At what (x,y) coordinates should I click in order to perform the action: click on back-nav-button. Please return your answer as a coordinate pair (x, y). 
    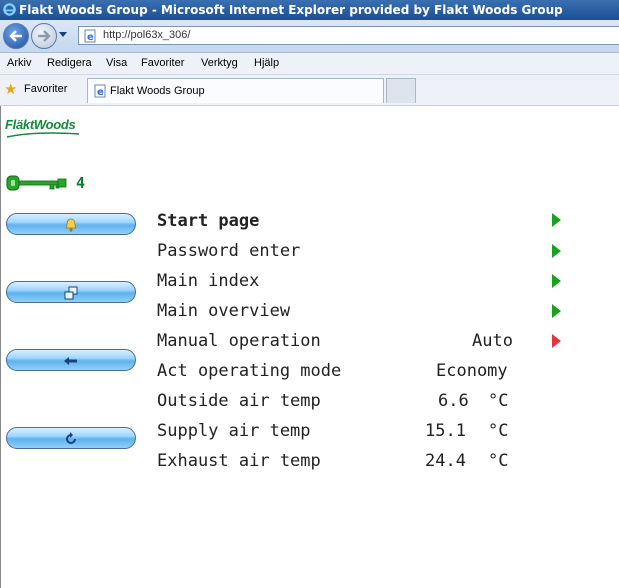
    Looking at the image, I should click on (16, 36).